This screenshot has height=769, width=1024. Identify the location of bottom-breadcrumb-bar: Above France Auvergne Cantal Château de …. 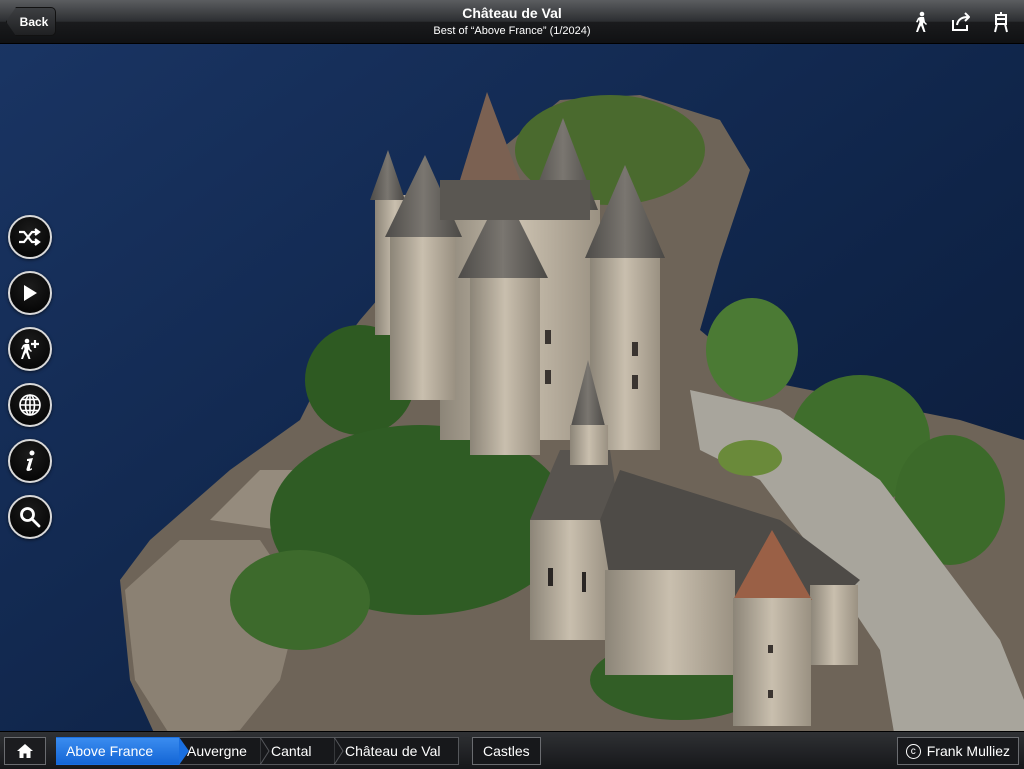
(512, 750).